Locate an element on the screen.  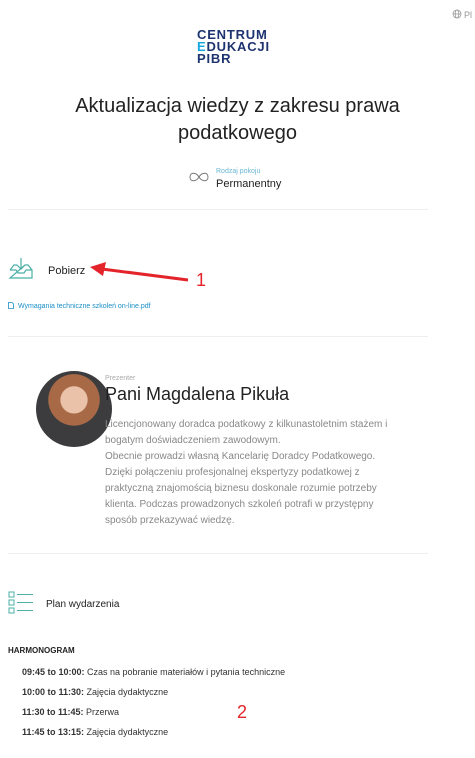
logo: CENTRUM EDUKACJI PIBR is located at coordinates (233, 47).